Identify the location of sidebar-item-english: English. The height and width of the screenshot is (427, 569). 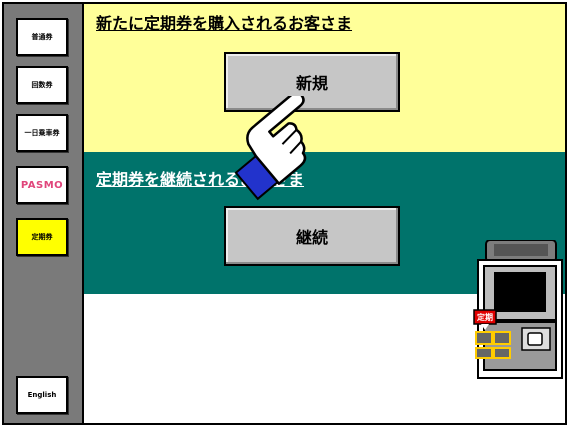
(42, 395).